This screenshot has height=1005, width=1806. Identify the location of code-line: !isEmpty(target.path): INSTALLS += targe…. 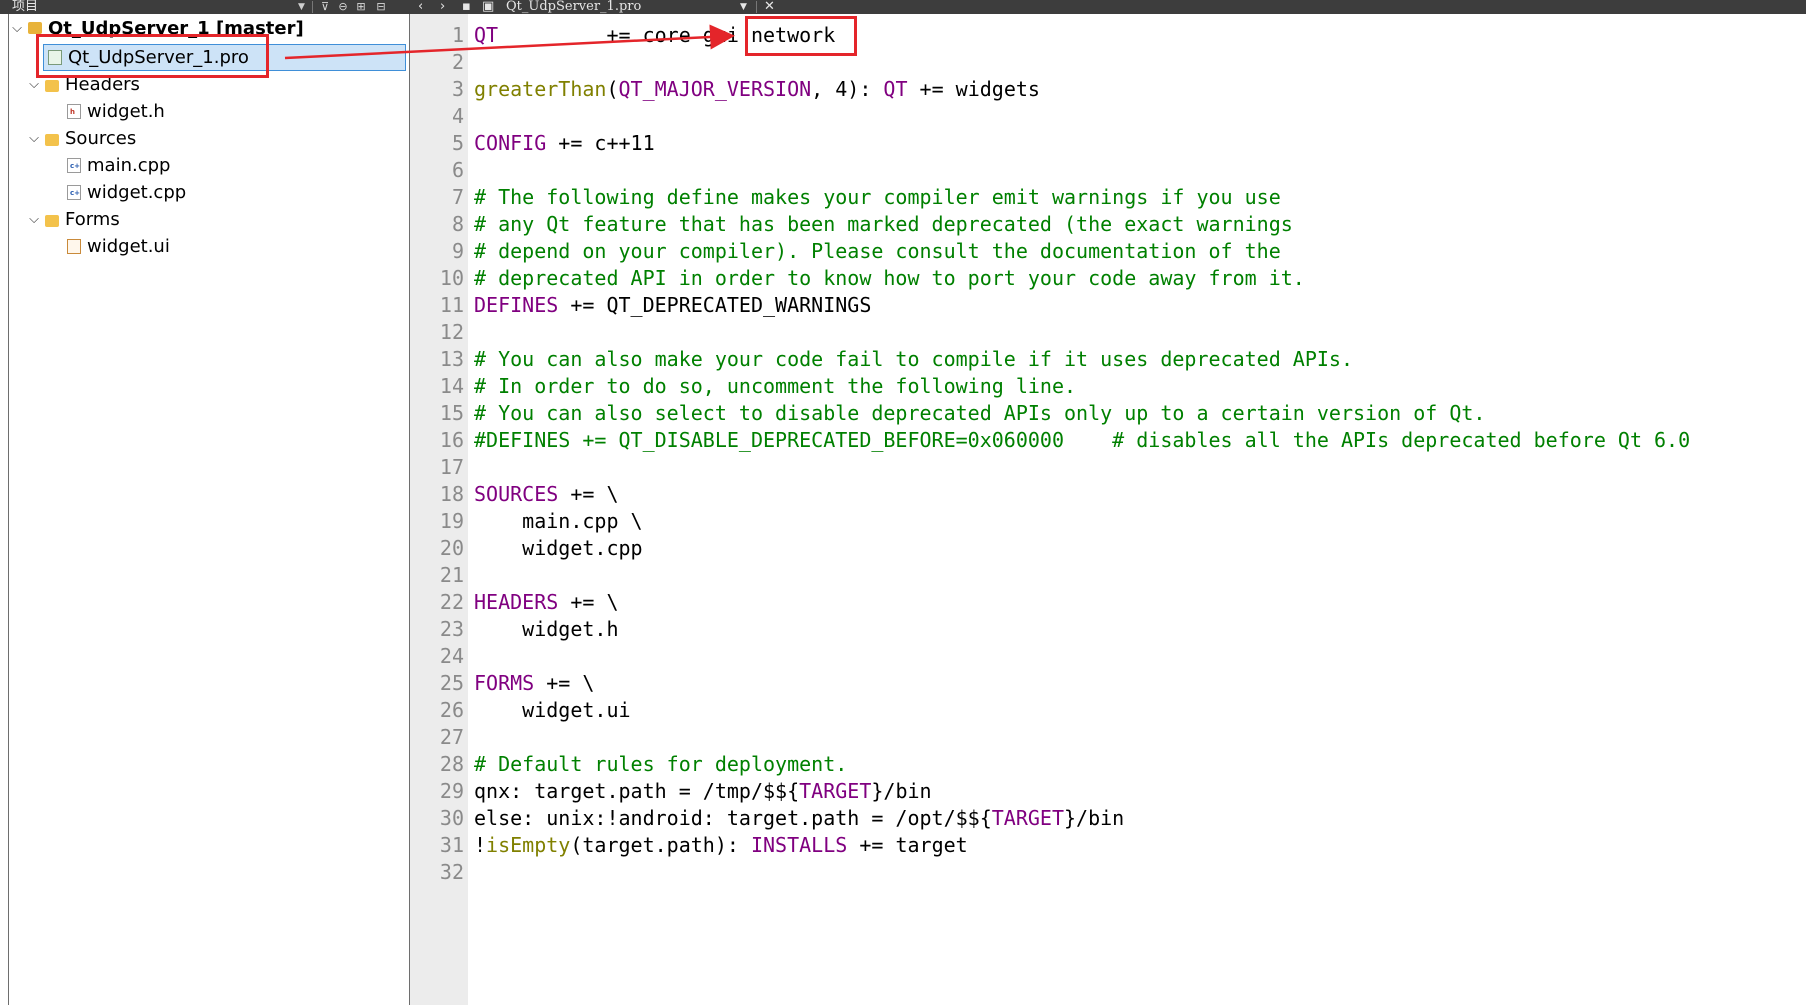
(721, 845).